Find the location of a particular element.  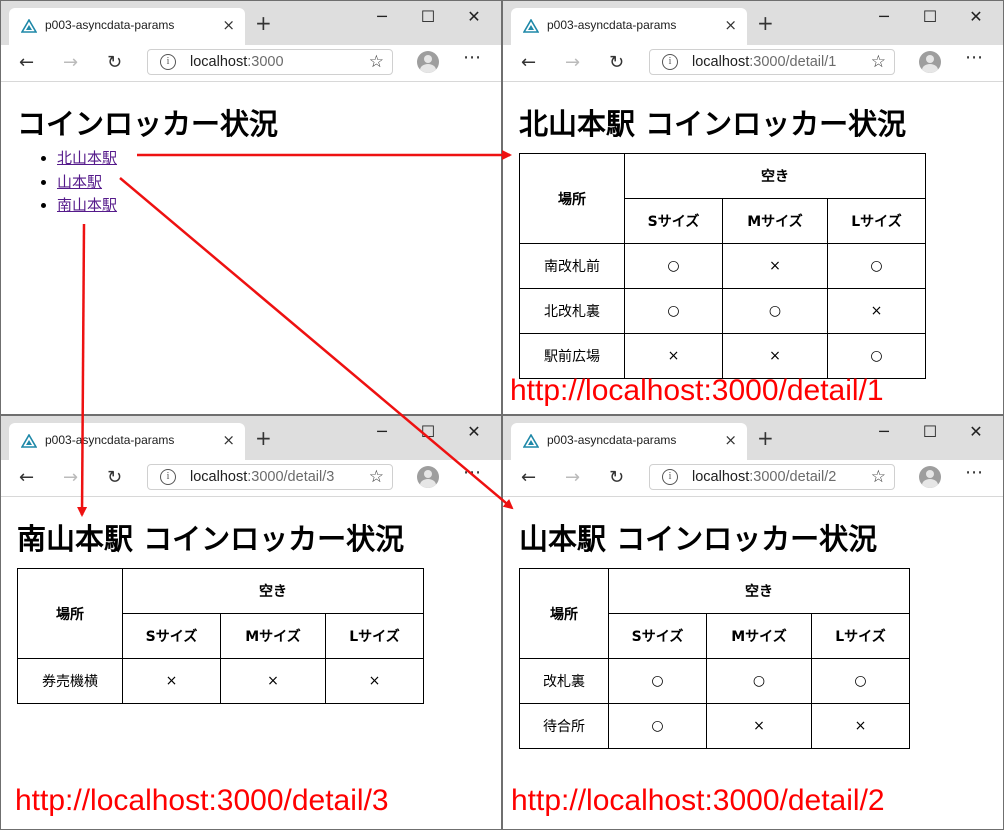

table-row: 南改札前 ○ × ○ is located at coordinates (722, 266).